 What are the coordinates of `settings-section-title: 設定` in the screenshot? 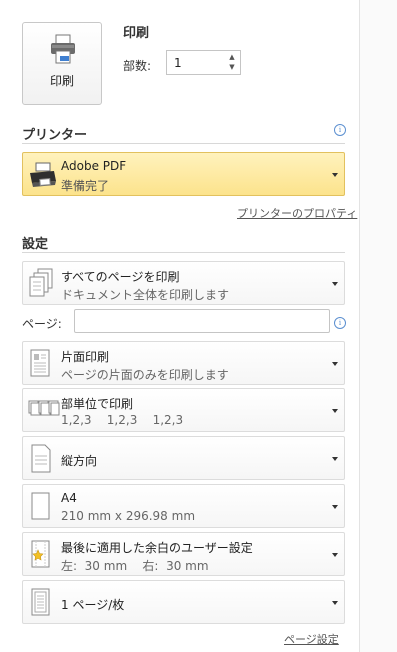 It's located at (35, 244).